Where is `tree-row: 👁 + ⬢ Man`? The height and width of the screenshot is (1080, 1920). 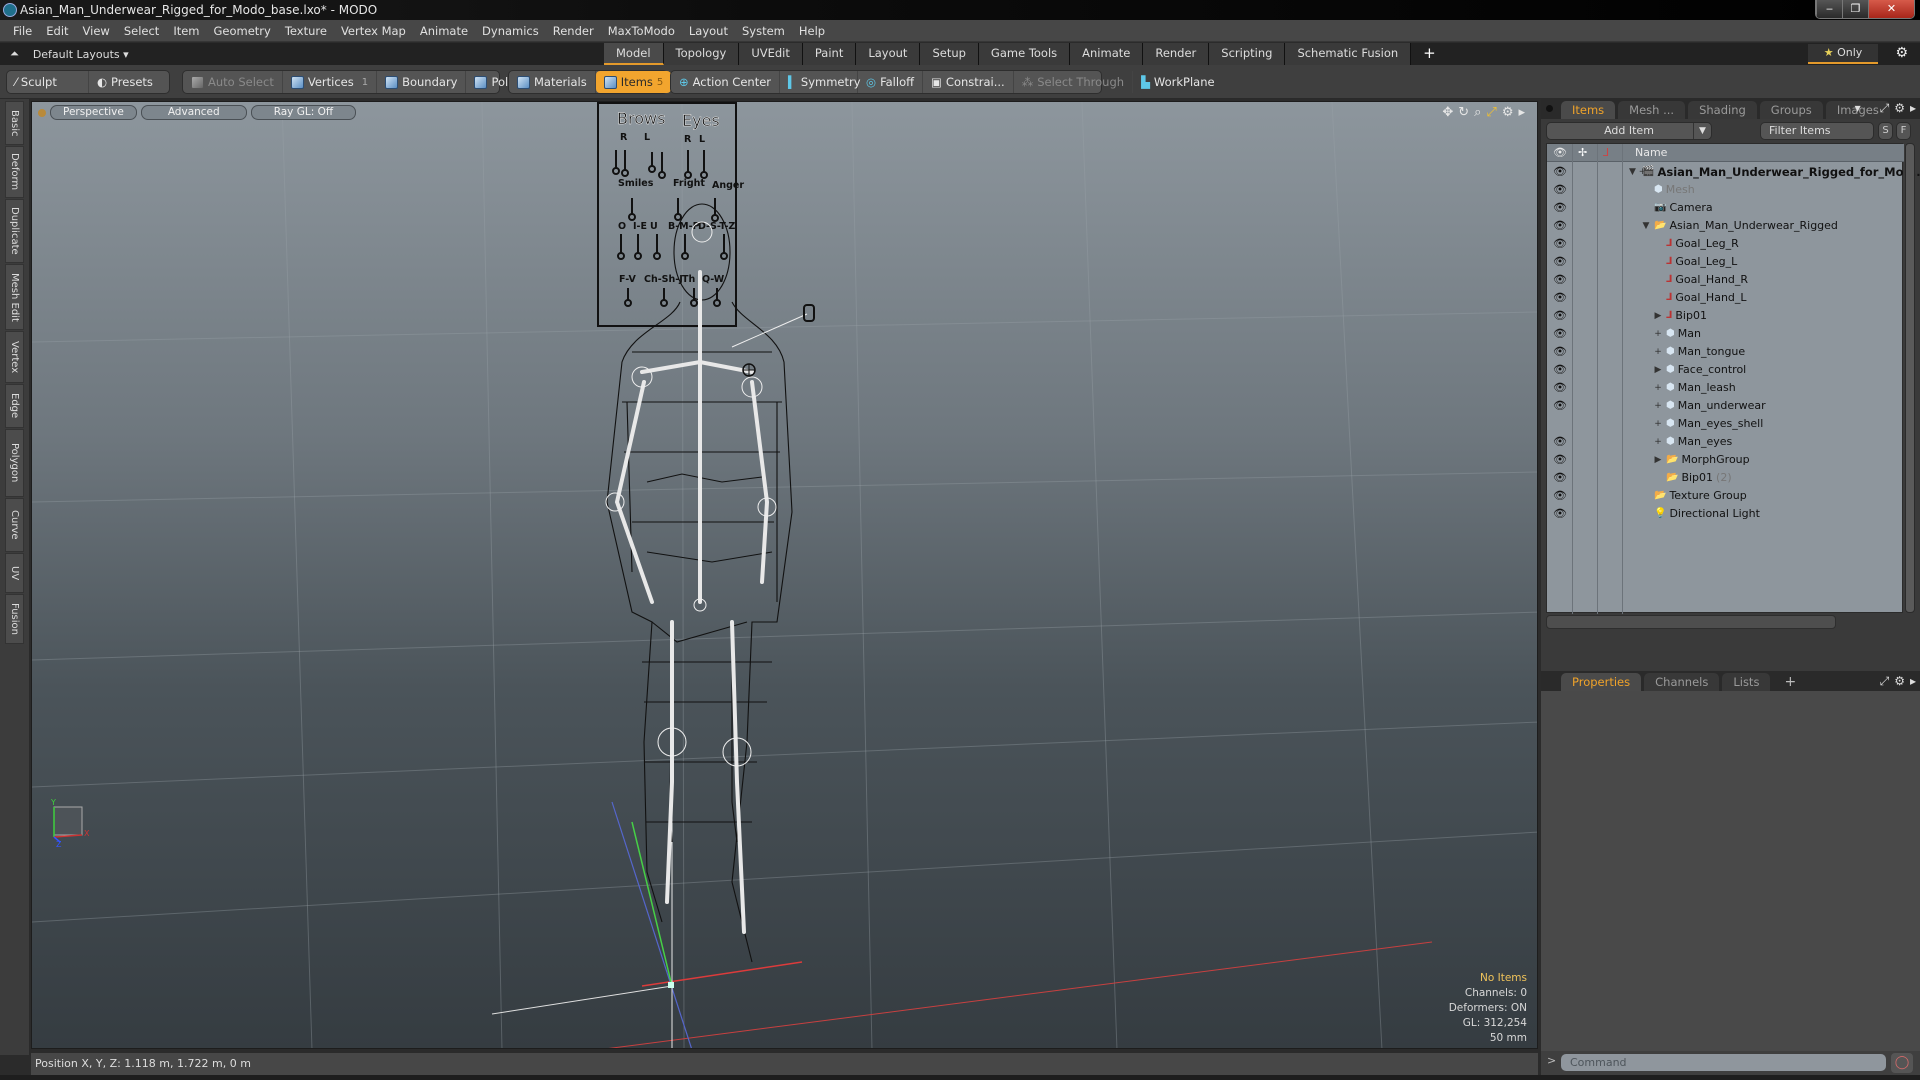 tree-row: 👁 + ⬢ Man is located at coordinates (1725, 334).